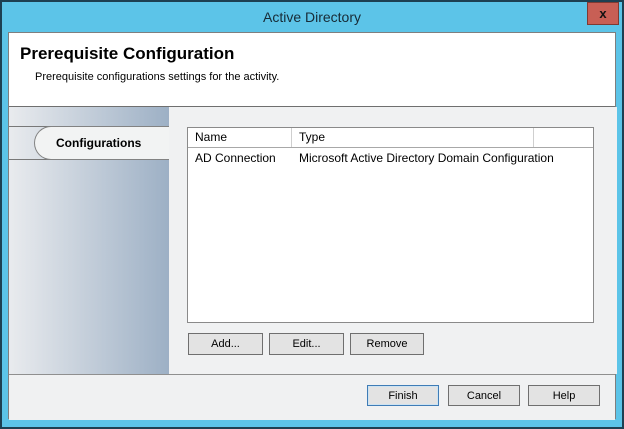 Image resolution: width=624 pixels, height=429 pixels. What do you see at coordinates (387, 344) in the screenshot?
I see `remove-button: Remove` at bounding box center [387, 344].